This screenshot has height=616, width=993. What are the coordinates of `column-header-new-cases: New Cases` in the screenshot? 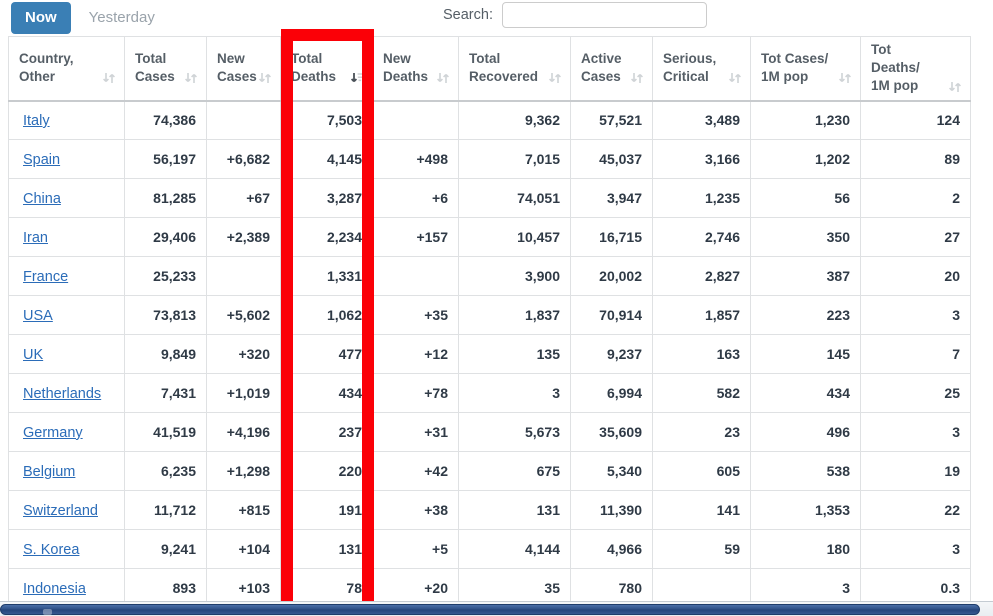 It's located at (243, 68).